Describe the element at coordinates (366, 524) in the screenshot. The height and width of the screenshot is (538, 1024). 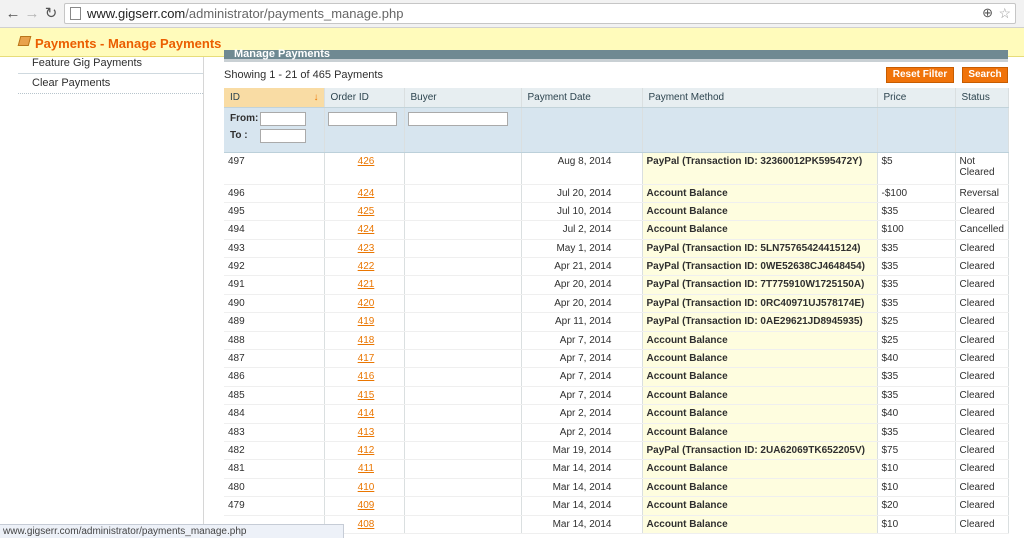
I see `order-link: 408` at that location.